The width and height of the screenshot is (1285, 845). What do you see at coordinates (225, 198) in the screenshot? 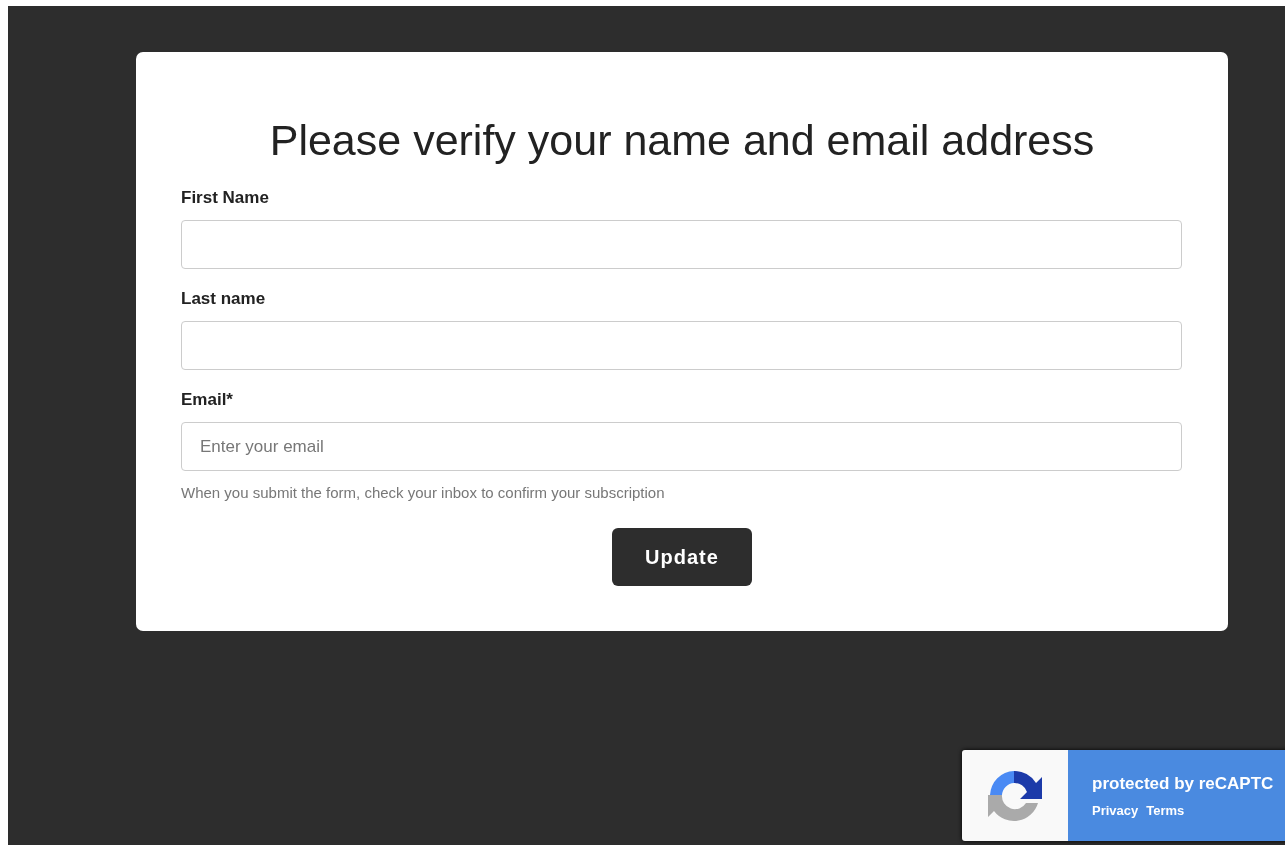
I see `field-label: First Name` at bounding box center [225, 198].